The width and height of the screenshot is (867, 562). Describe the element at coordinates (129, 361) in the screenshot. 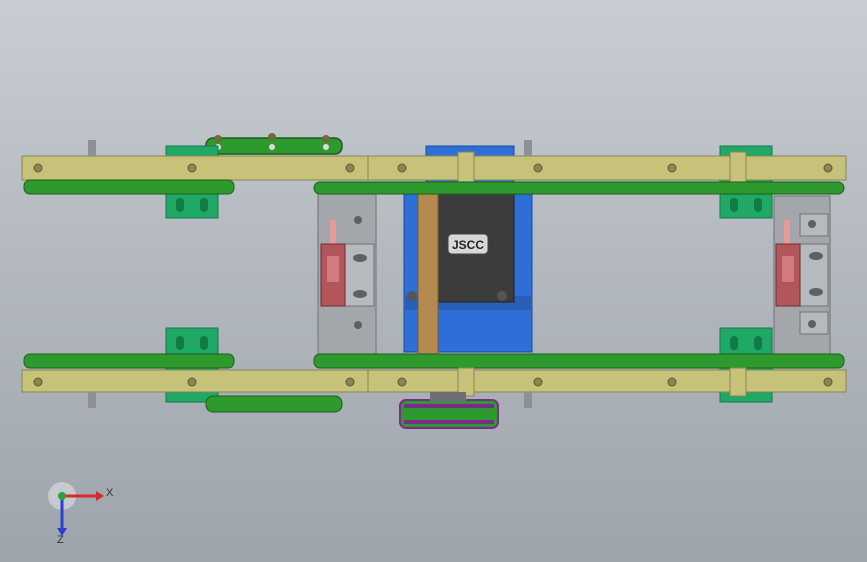

I see `bottom-belt-left` at that location.